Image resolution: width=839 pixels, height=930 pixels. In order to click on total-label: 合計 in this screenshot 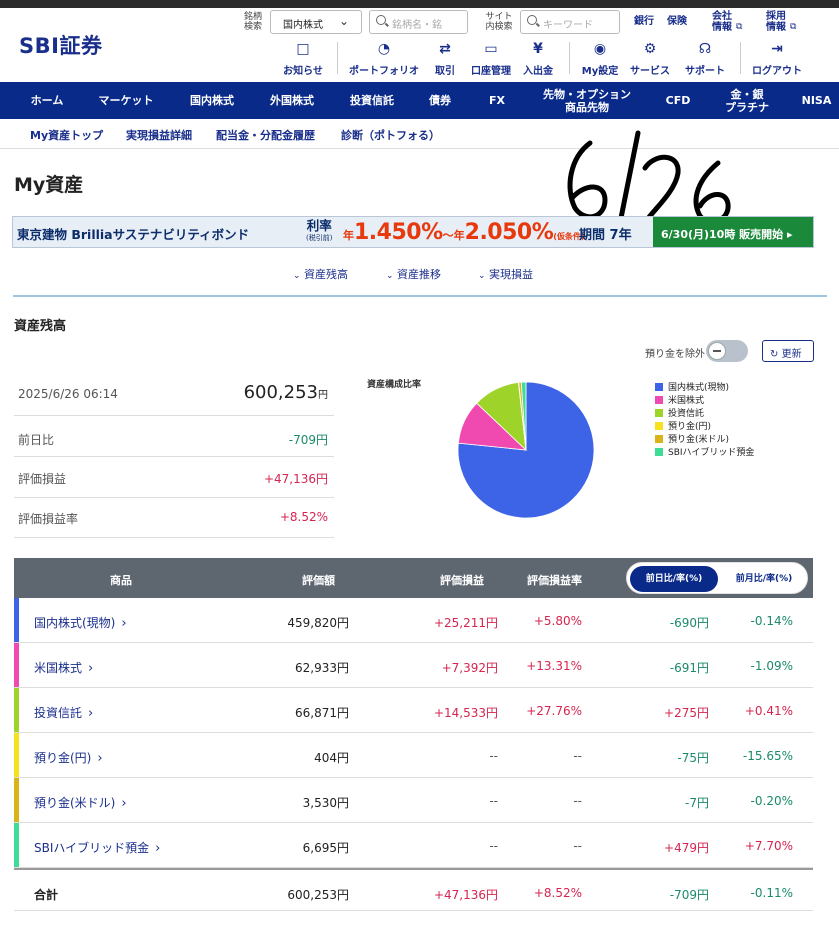, I will do `click(46, 895)`.